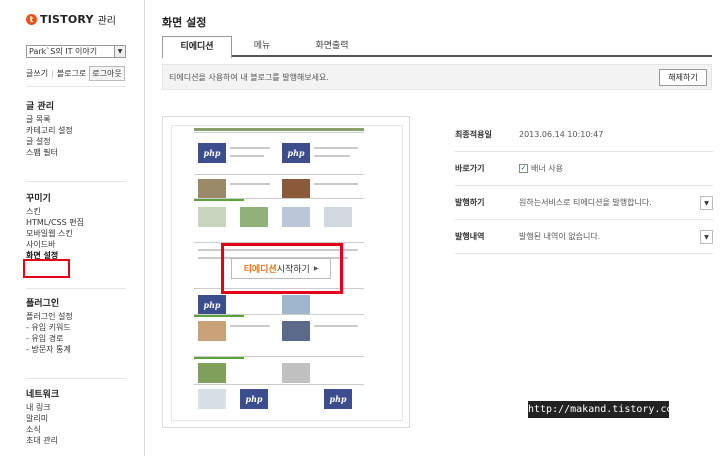  I want to click on banner-checkbox: ✓, so click(523, 168).